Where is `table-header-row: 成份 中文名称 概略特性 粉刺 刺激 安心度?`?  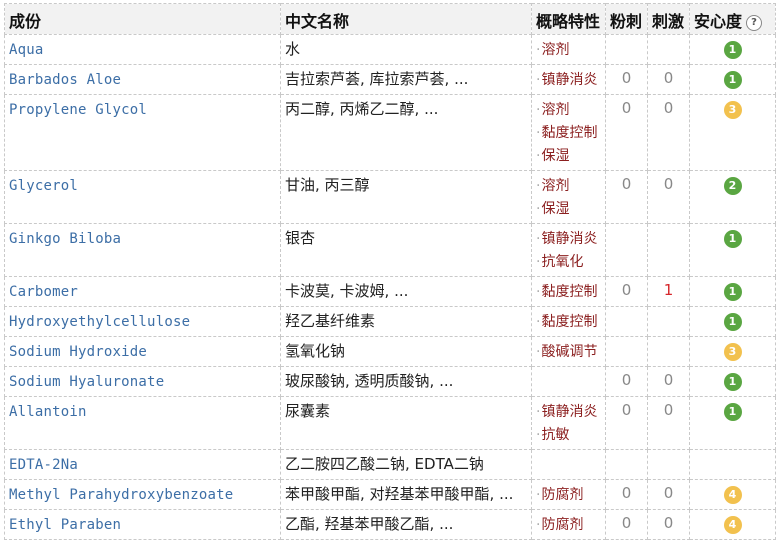 table-header-row: 成份 中文名称 概略特性 粉刺 刺激 安心度? is located at coordinates (390, 19).